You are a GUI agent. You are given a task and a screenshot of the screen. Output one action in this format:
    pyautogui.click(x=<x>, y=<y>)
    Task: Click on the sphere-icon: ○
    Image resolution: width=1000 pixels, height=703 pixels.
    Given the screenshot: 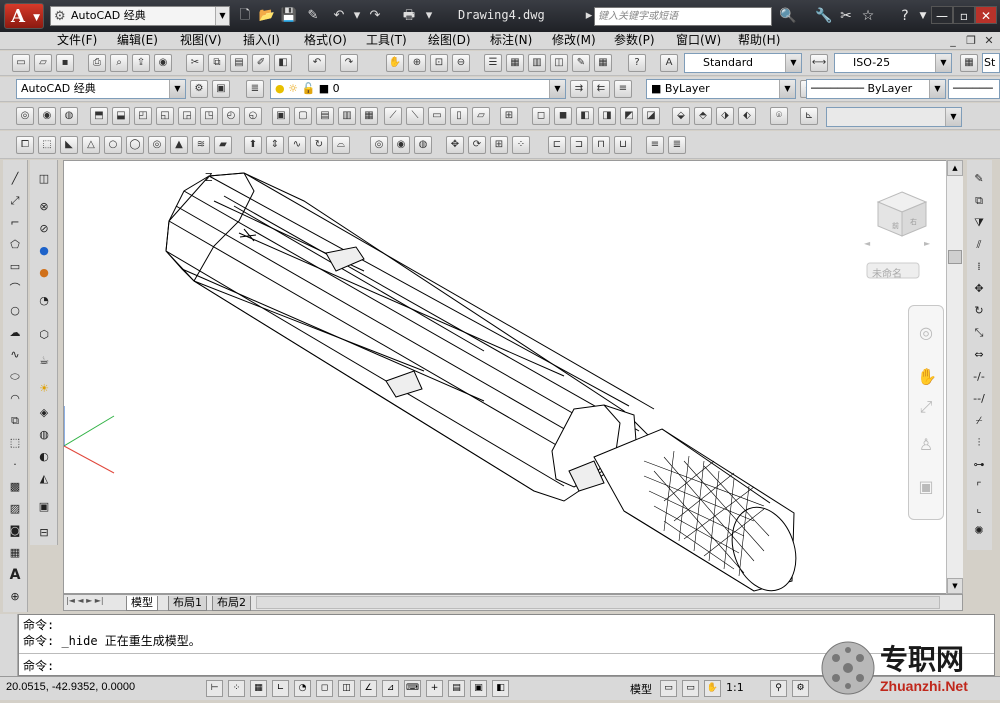 What is the action you would take?
    pyautogui.click(x=113, y=145)
    